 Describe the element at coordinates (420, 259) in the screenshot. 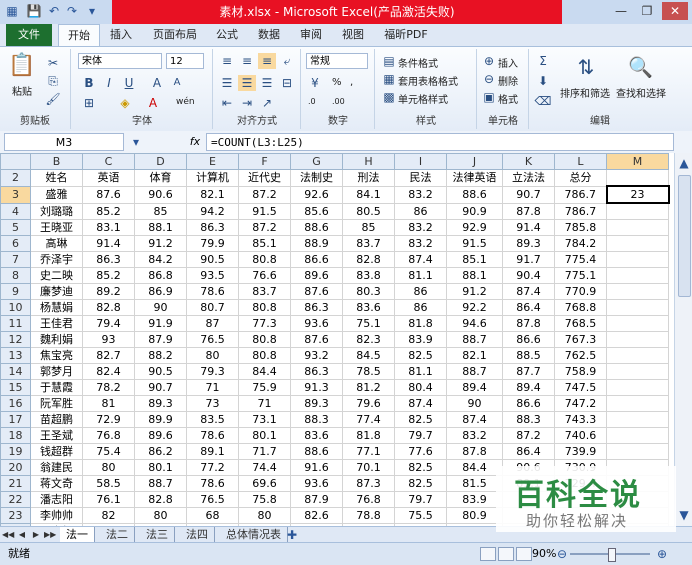

I see `cell-I7: 87.4` at that location.